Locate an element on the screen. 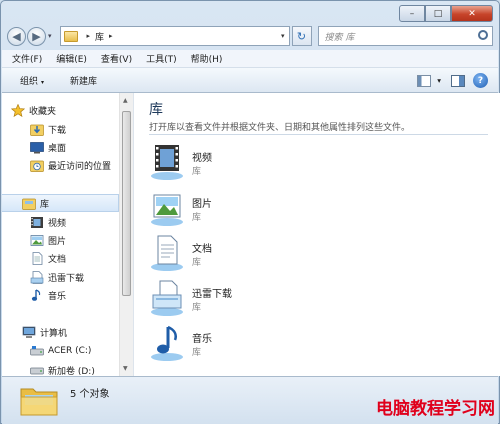  sidebar-item-recent-places: 最近访问的位置 is located at coordinates (60, 165).